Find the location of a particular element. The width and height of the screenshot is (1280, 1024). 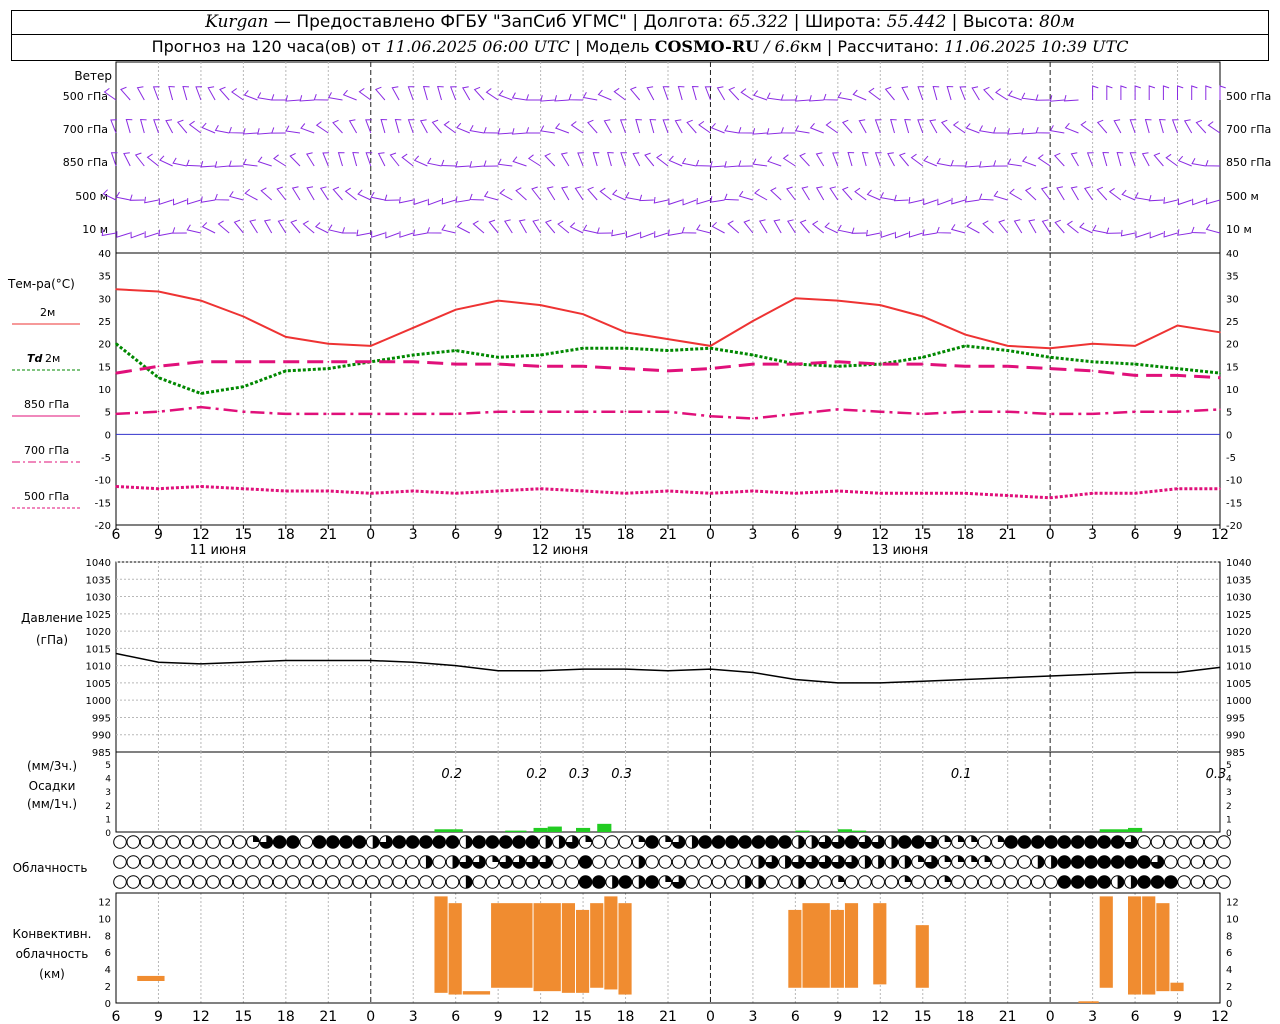

prec-unit-3h: (мм/3ч.) is located at coordinates (52, 766).